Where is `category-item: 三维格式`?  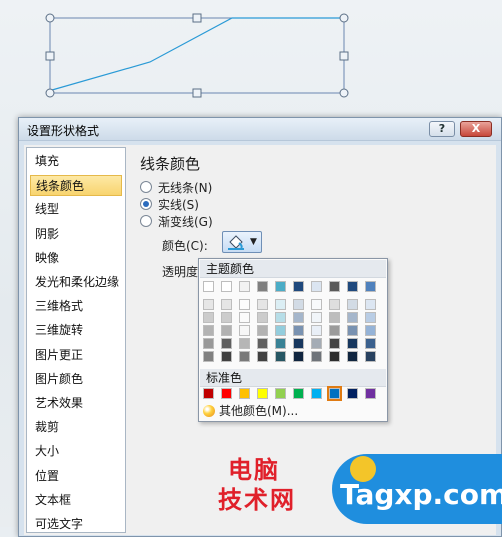
category-item: 三维格式 is located at coordinates (76, 306).